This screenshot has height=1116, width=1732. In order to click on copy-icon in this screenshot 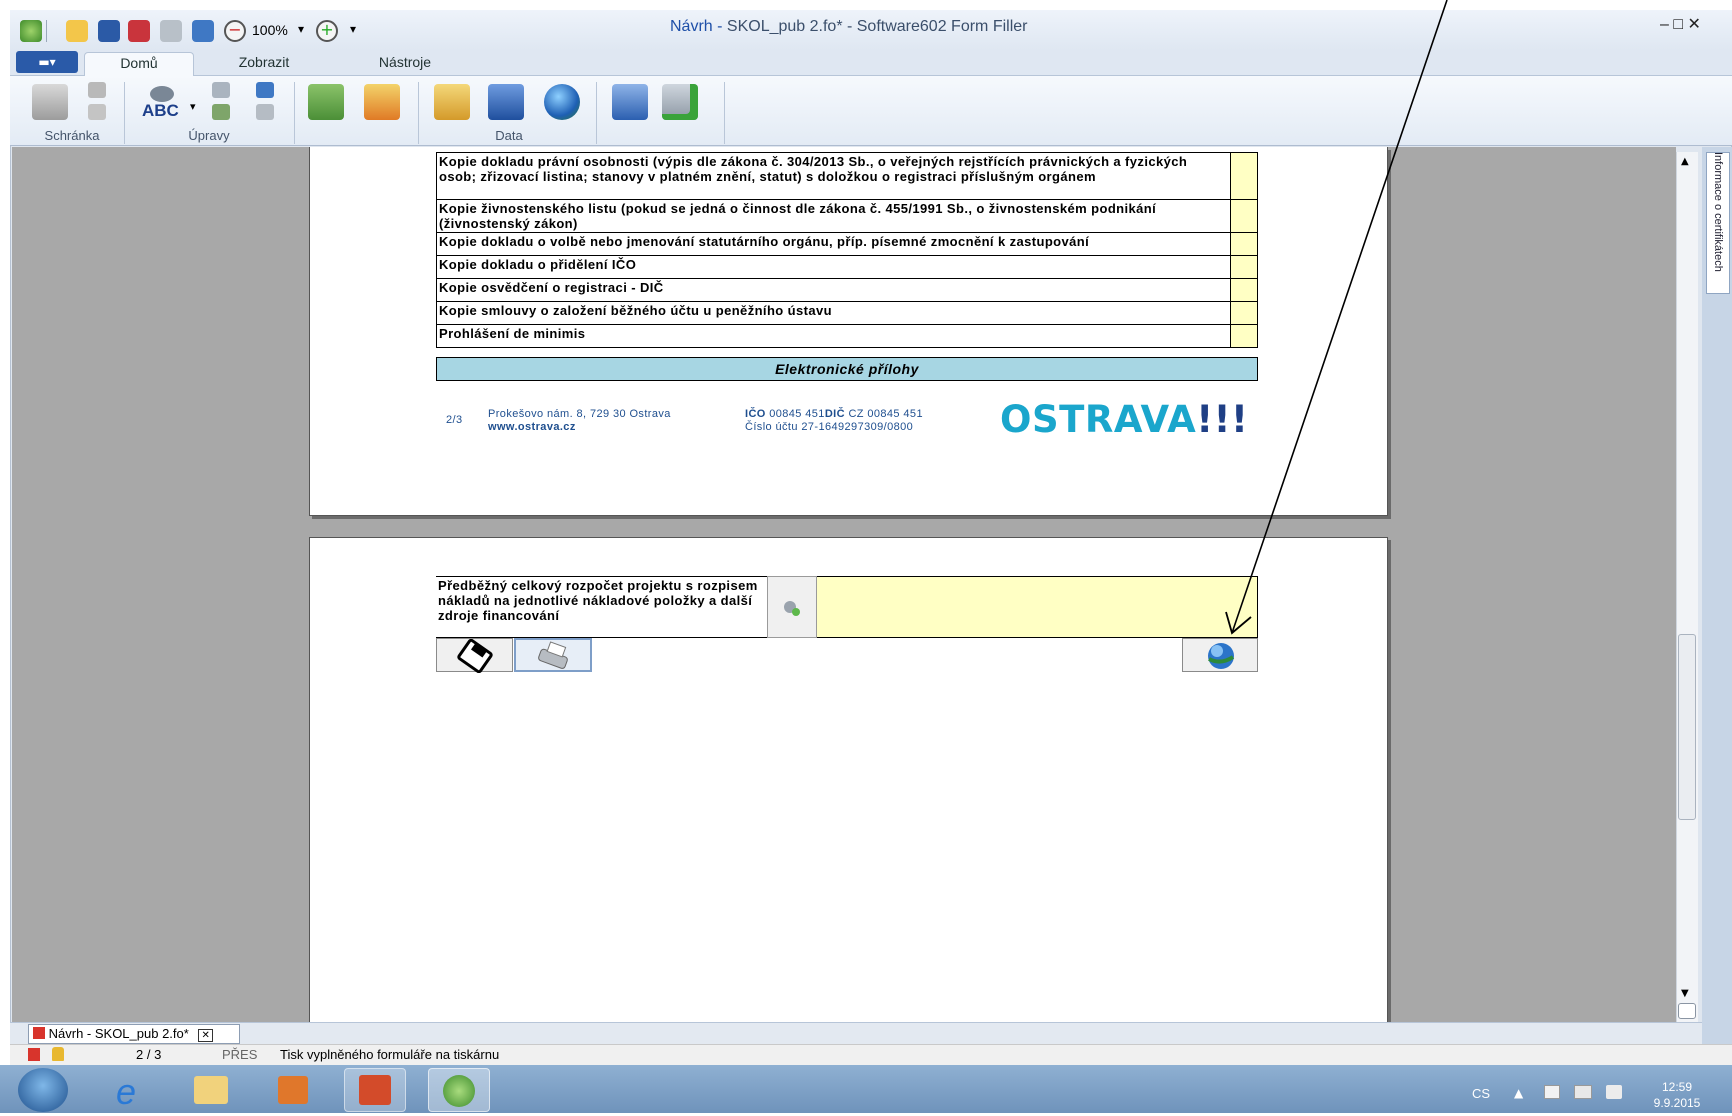, I will do `click(97, 112)`.